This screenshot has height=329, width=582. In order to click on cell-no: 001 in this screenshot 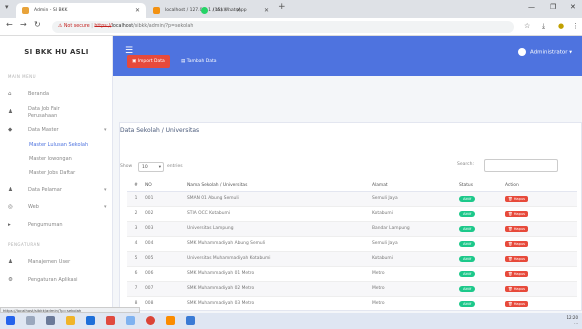, I will do `click(166, 198)`.